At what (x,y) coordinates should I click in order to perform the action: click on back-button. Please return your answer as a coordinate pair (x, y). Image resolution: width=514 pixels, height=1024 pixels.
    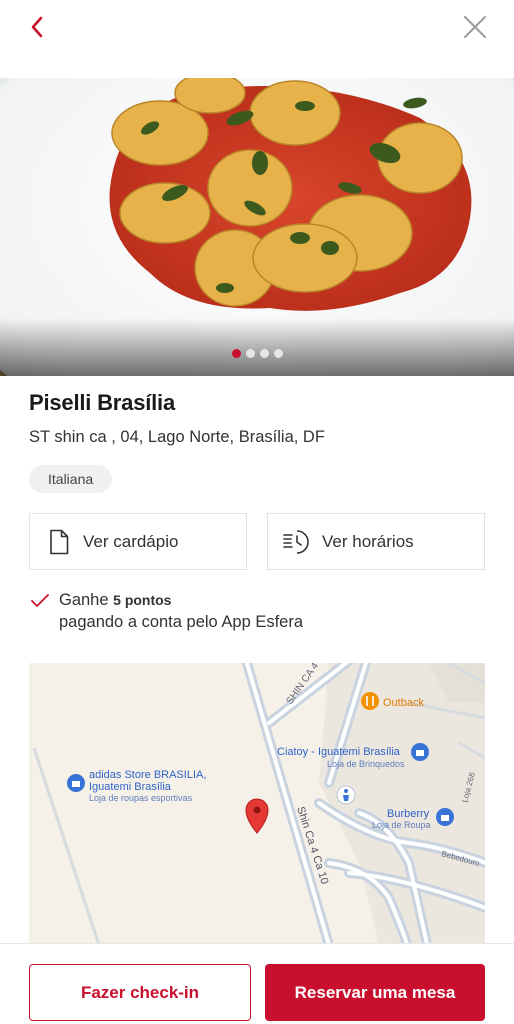
    Looking at the image, I should click on (37, 27).